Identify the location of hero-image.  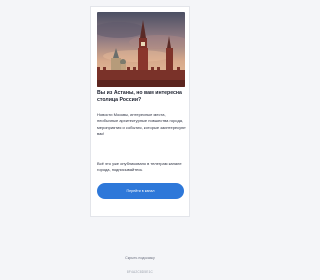
(141, 49).